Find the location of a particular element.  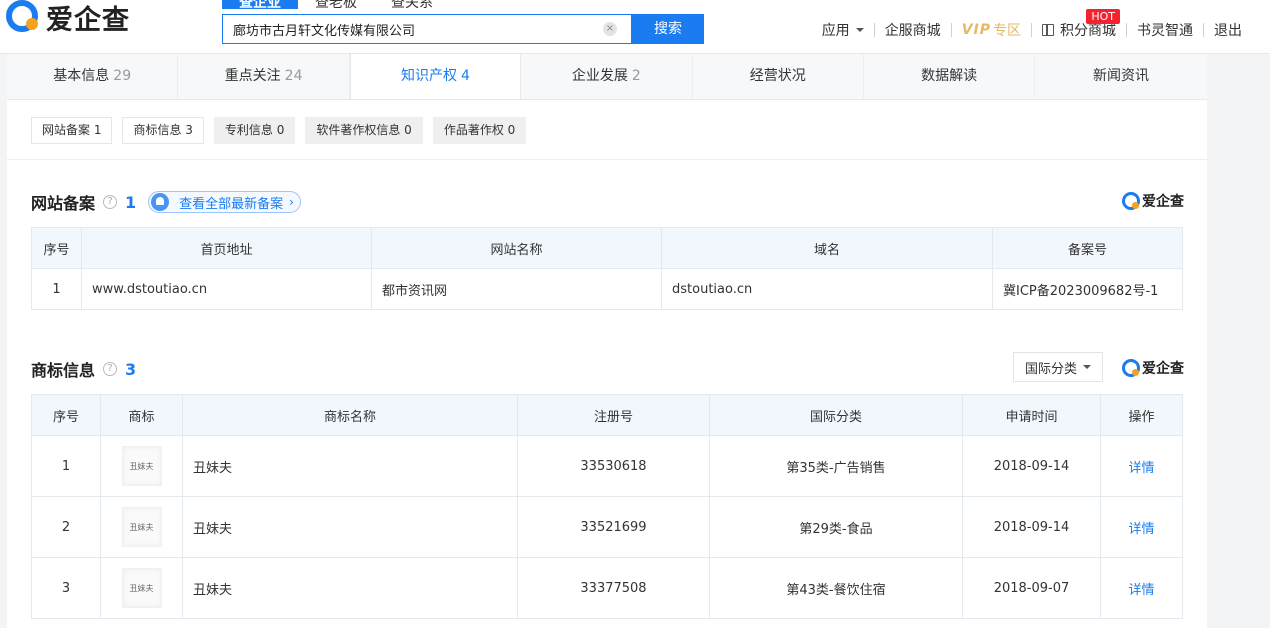

site-name: 都市资讯网 is located at coordinates (516, 289).